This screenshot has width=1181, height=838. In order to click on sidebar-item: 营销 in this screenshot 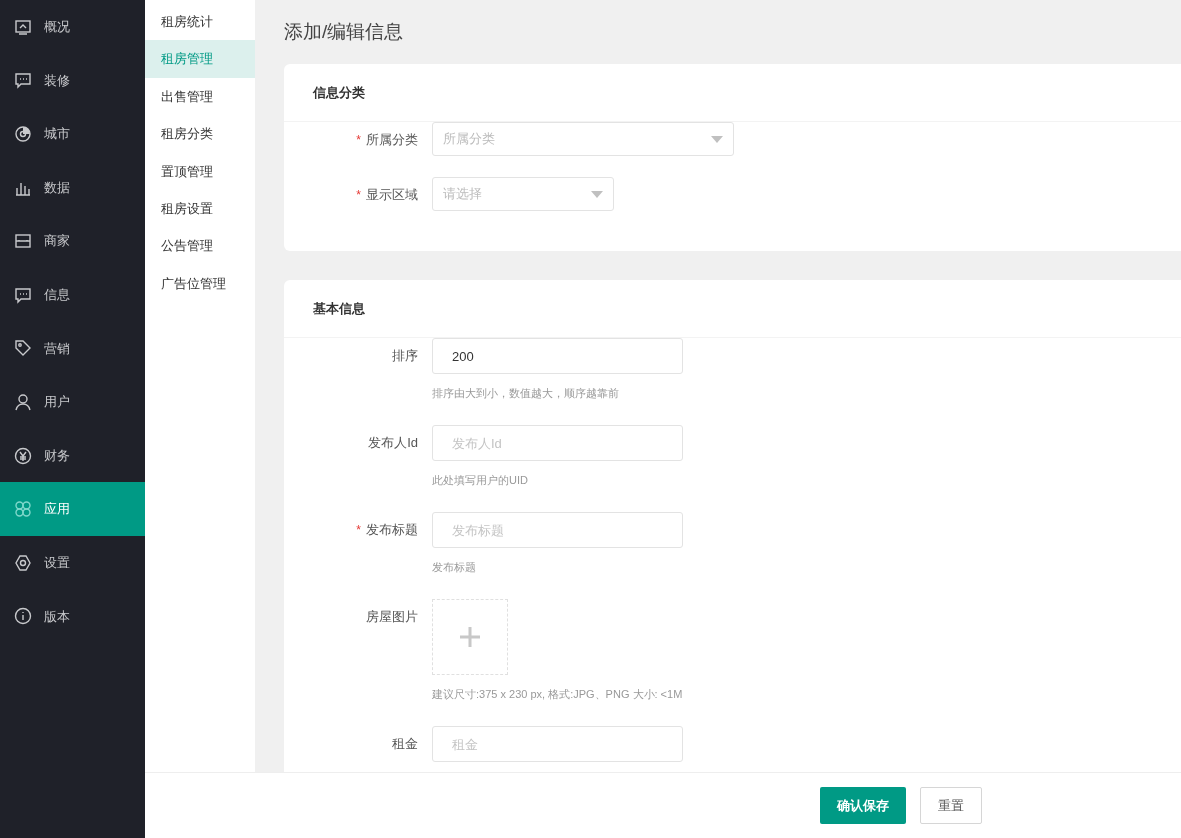, I will do `click(72, 348)`.